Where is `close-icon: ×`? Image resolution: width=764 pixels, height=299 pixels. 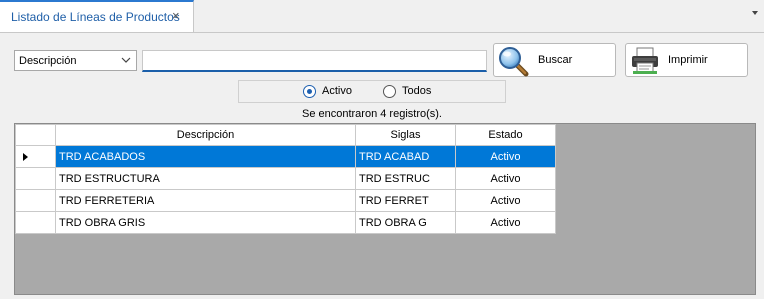 close-icon: × is located at coordinates (176, 16).